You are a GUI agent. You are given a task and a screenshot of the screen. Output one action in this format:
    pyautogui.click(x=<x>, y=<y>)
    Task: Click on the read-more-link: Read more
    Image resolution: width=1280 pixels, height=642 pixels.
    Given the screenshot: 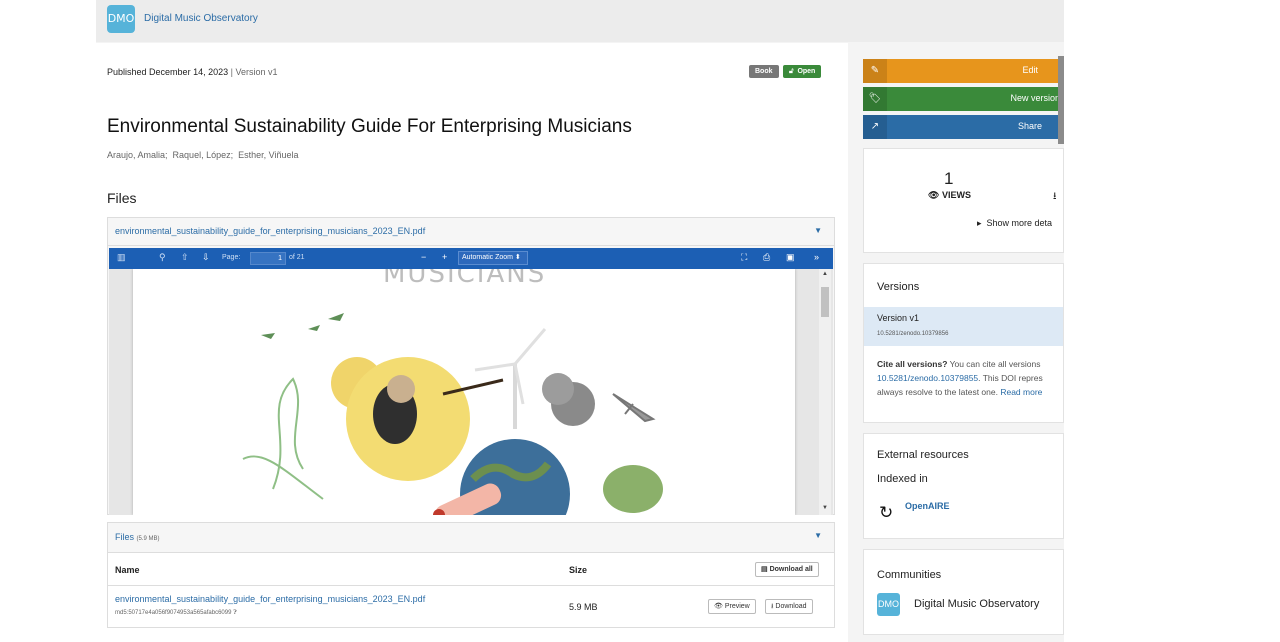 What is the action you would take?
    pyautogui.click(x=1021, y=392)
    